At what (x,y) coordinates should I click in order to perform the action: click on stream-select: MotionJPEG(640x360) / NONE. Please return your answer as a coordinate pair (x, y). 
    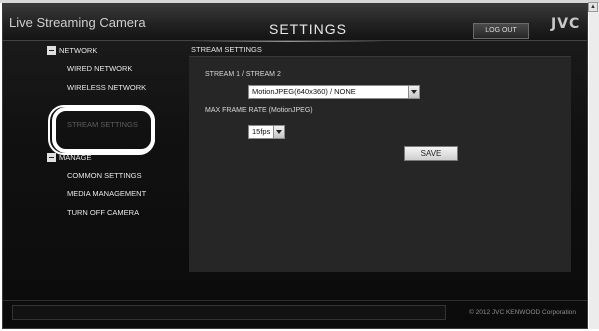
    Looking at the image, I should click on (334, 92).